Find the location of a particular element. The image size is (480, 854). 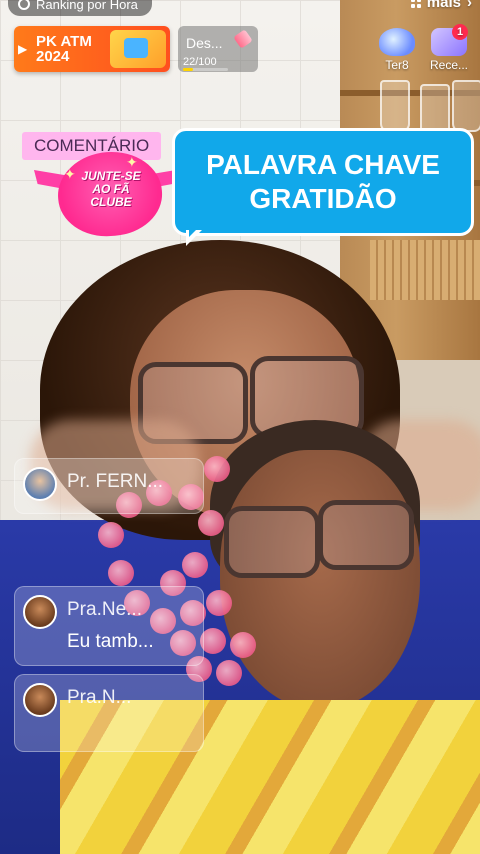

hourly-ranking-button: Ranking por Hora is located at coordinates (80, 8).